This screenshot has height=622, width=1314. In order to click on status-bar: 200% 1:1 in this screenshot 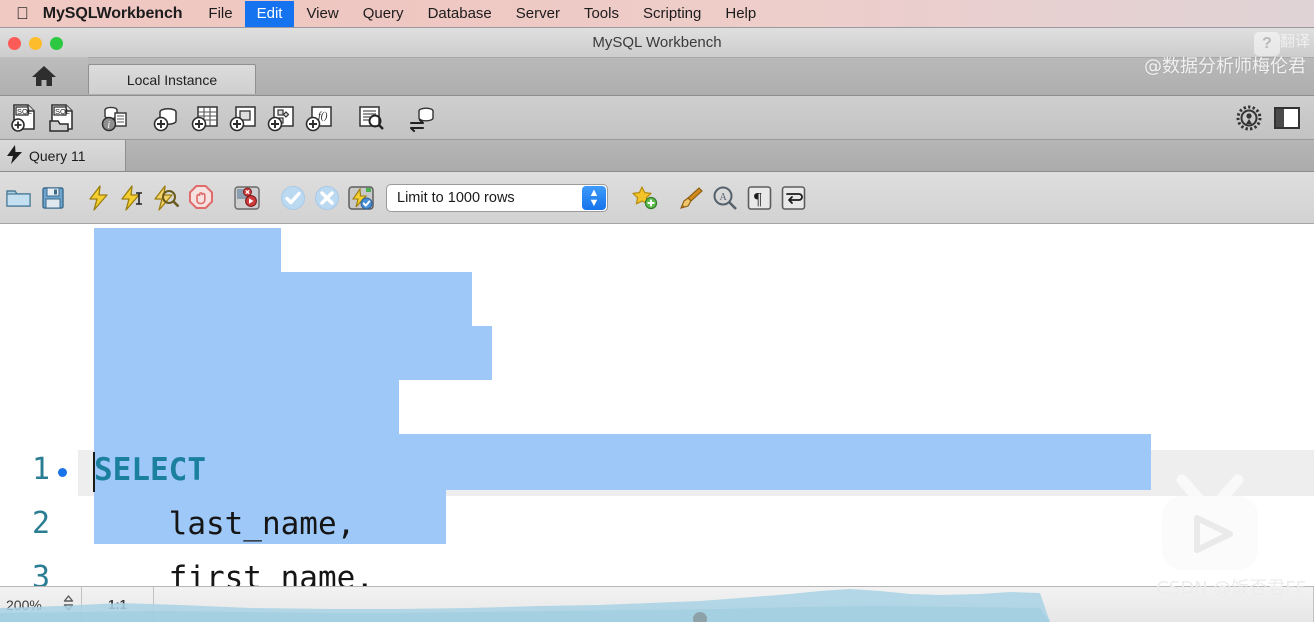, I will do `click(657, 604)`.